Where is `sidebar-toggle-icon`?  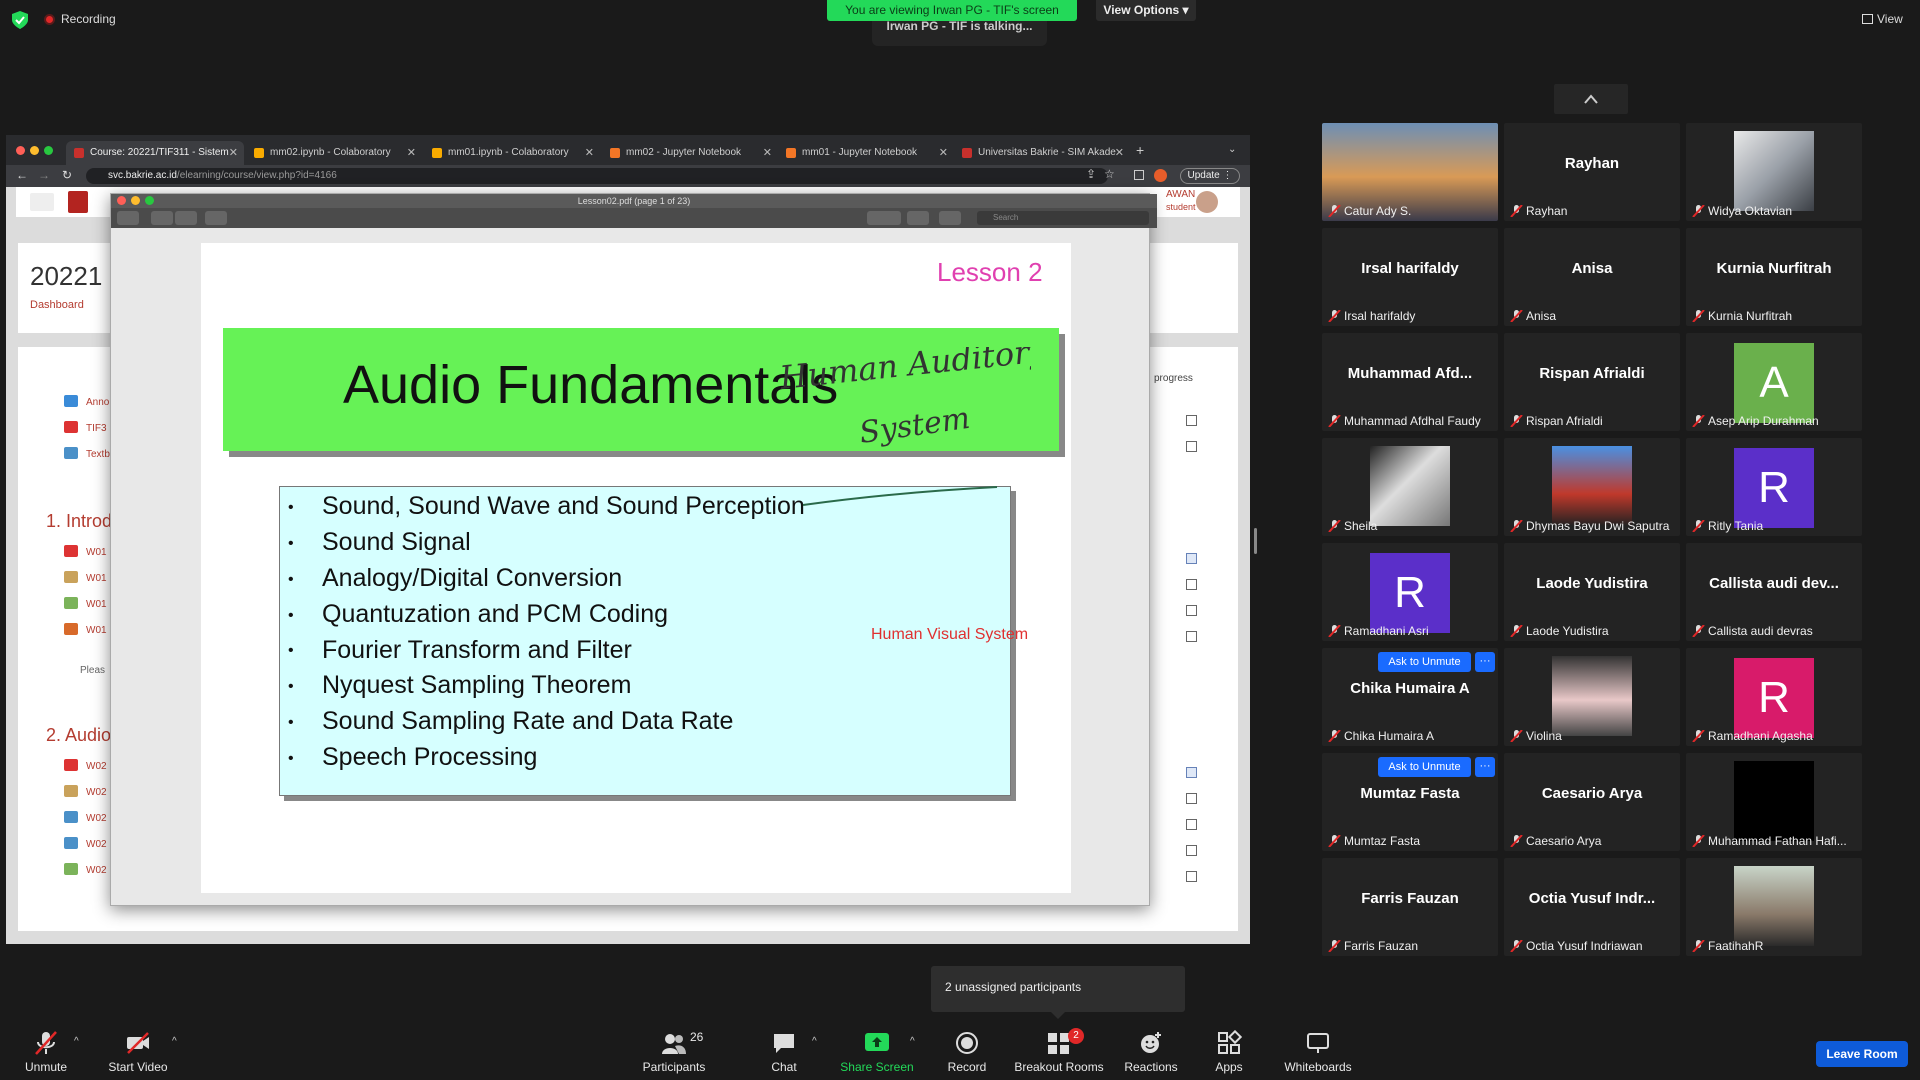 sidebar-toggle-icon is located at coordinates (128, 218).